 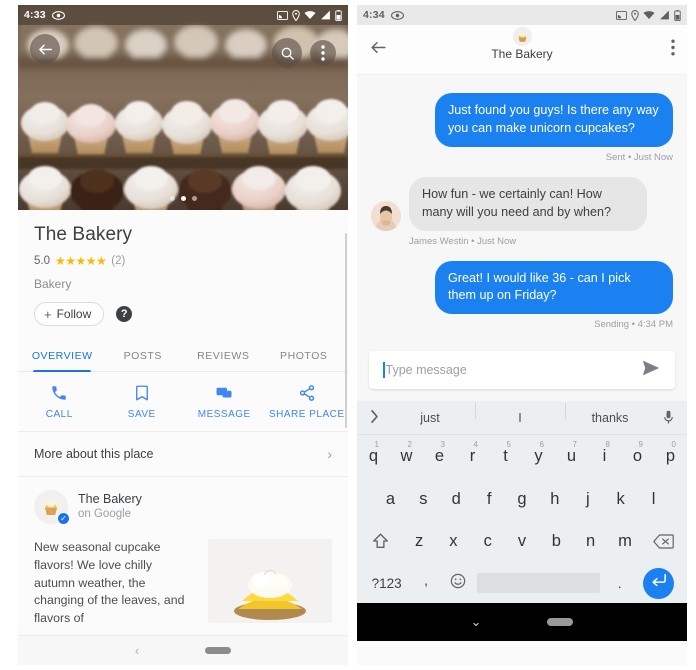 I want to click on key-a: a, so click(x=390, y=501).